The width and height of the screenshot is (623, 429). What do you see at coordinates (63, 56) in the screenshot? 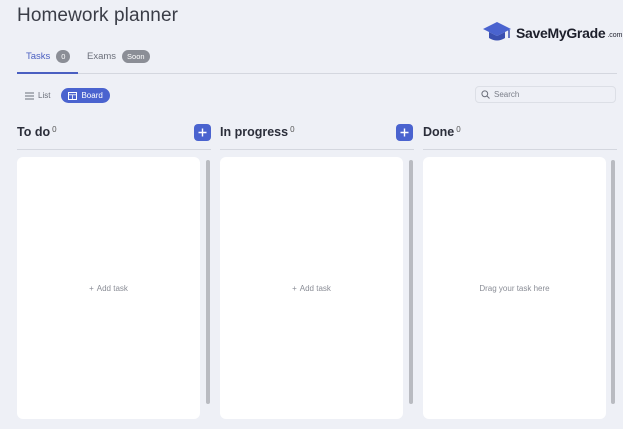
I see `tasks-count-badge: 0` at bounding box center [63, 56].